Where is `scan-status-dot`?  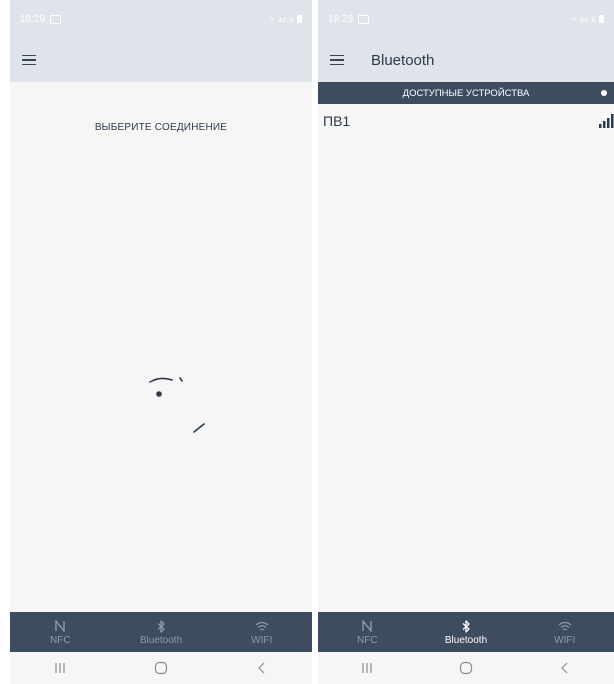 scan-status-dot is located at coordinates (604, 93).